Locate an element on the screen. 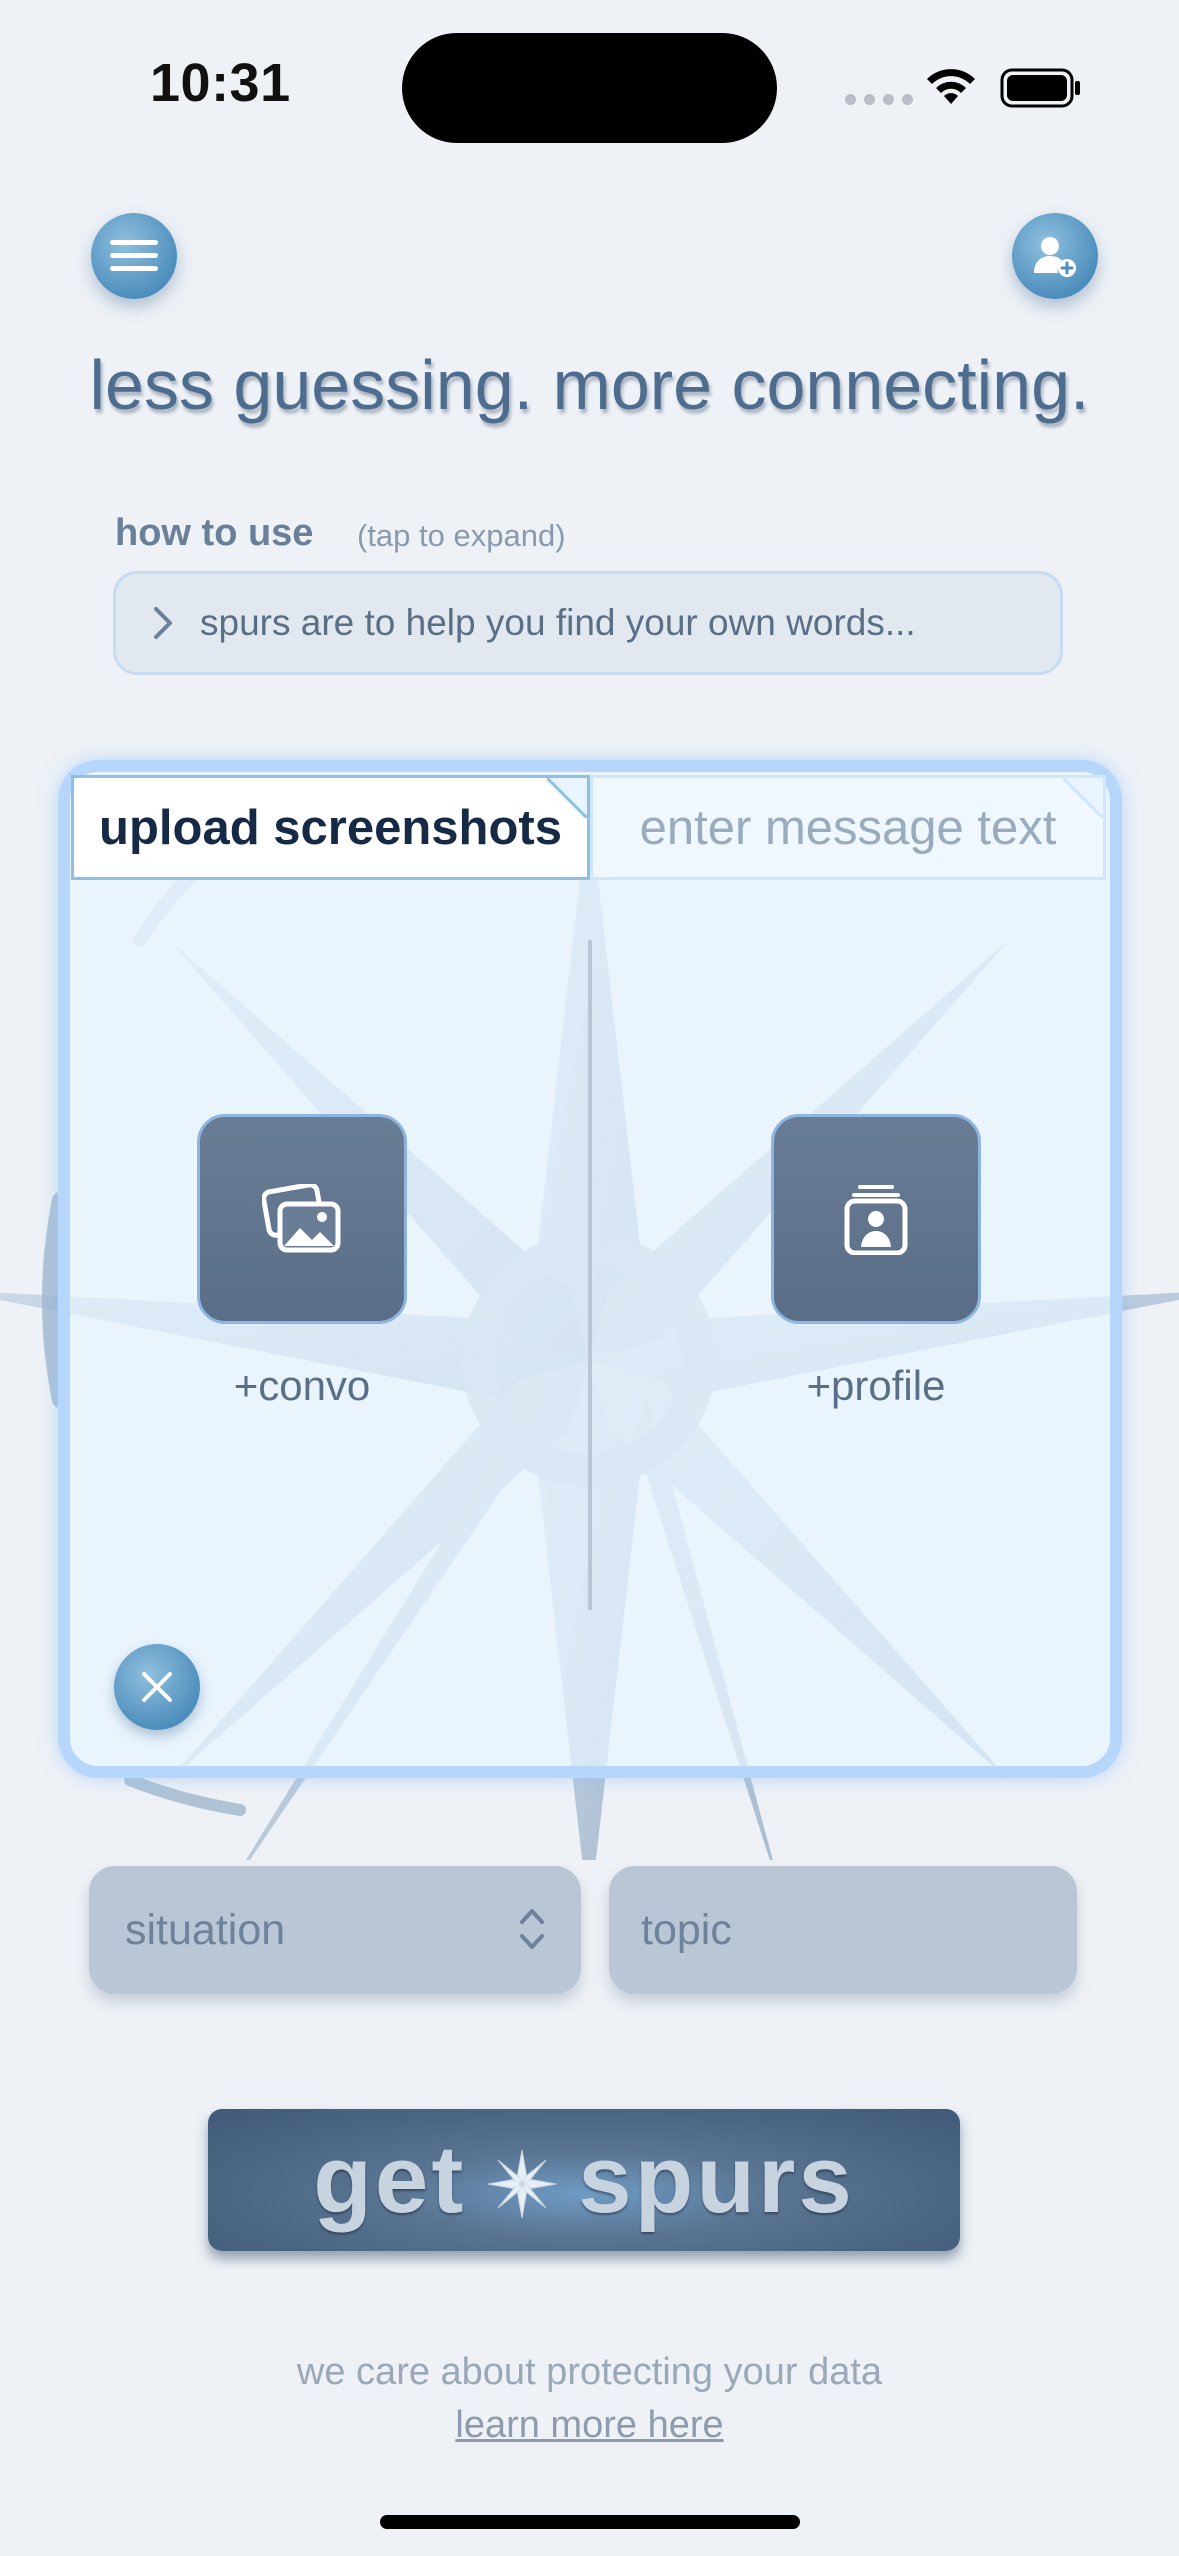 The image size is (1179, 2556). topic-placeholder: topic is located at coordinates (686, 1929).